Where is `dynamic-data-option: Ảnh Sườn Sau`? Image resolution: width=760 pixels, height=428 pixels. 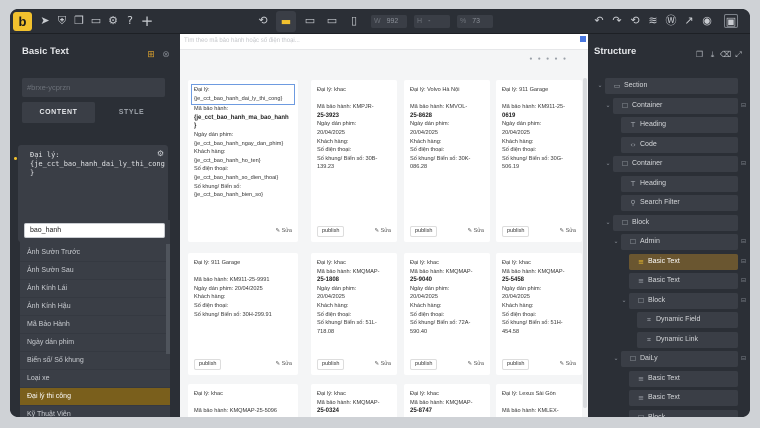 dynamic-data-option: Ảnh Sườn Sau is located at coordinates (95, 271).